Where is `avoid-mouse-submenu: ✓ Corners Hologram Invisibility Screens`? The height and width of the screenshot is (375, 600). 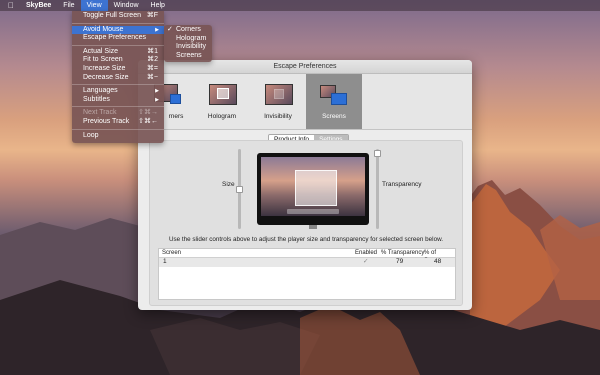 avoid-mouse-submenu: ✓ Corners Hologram Invisibility Screens is located at coordinates (188, 44).